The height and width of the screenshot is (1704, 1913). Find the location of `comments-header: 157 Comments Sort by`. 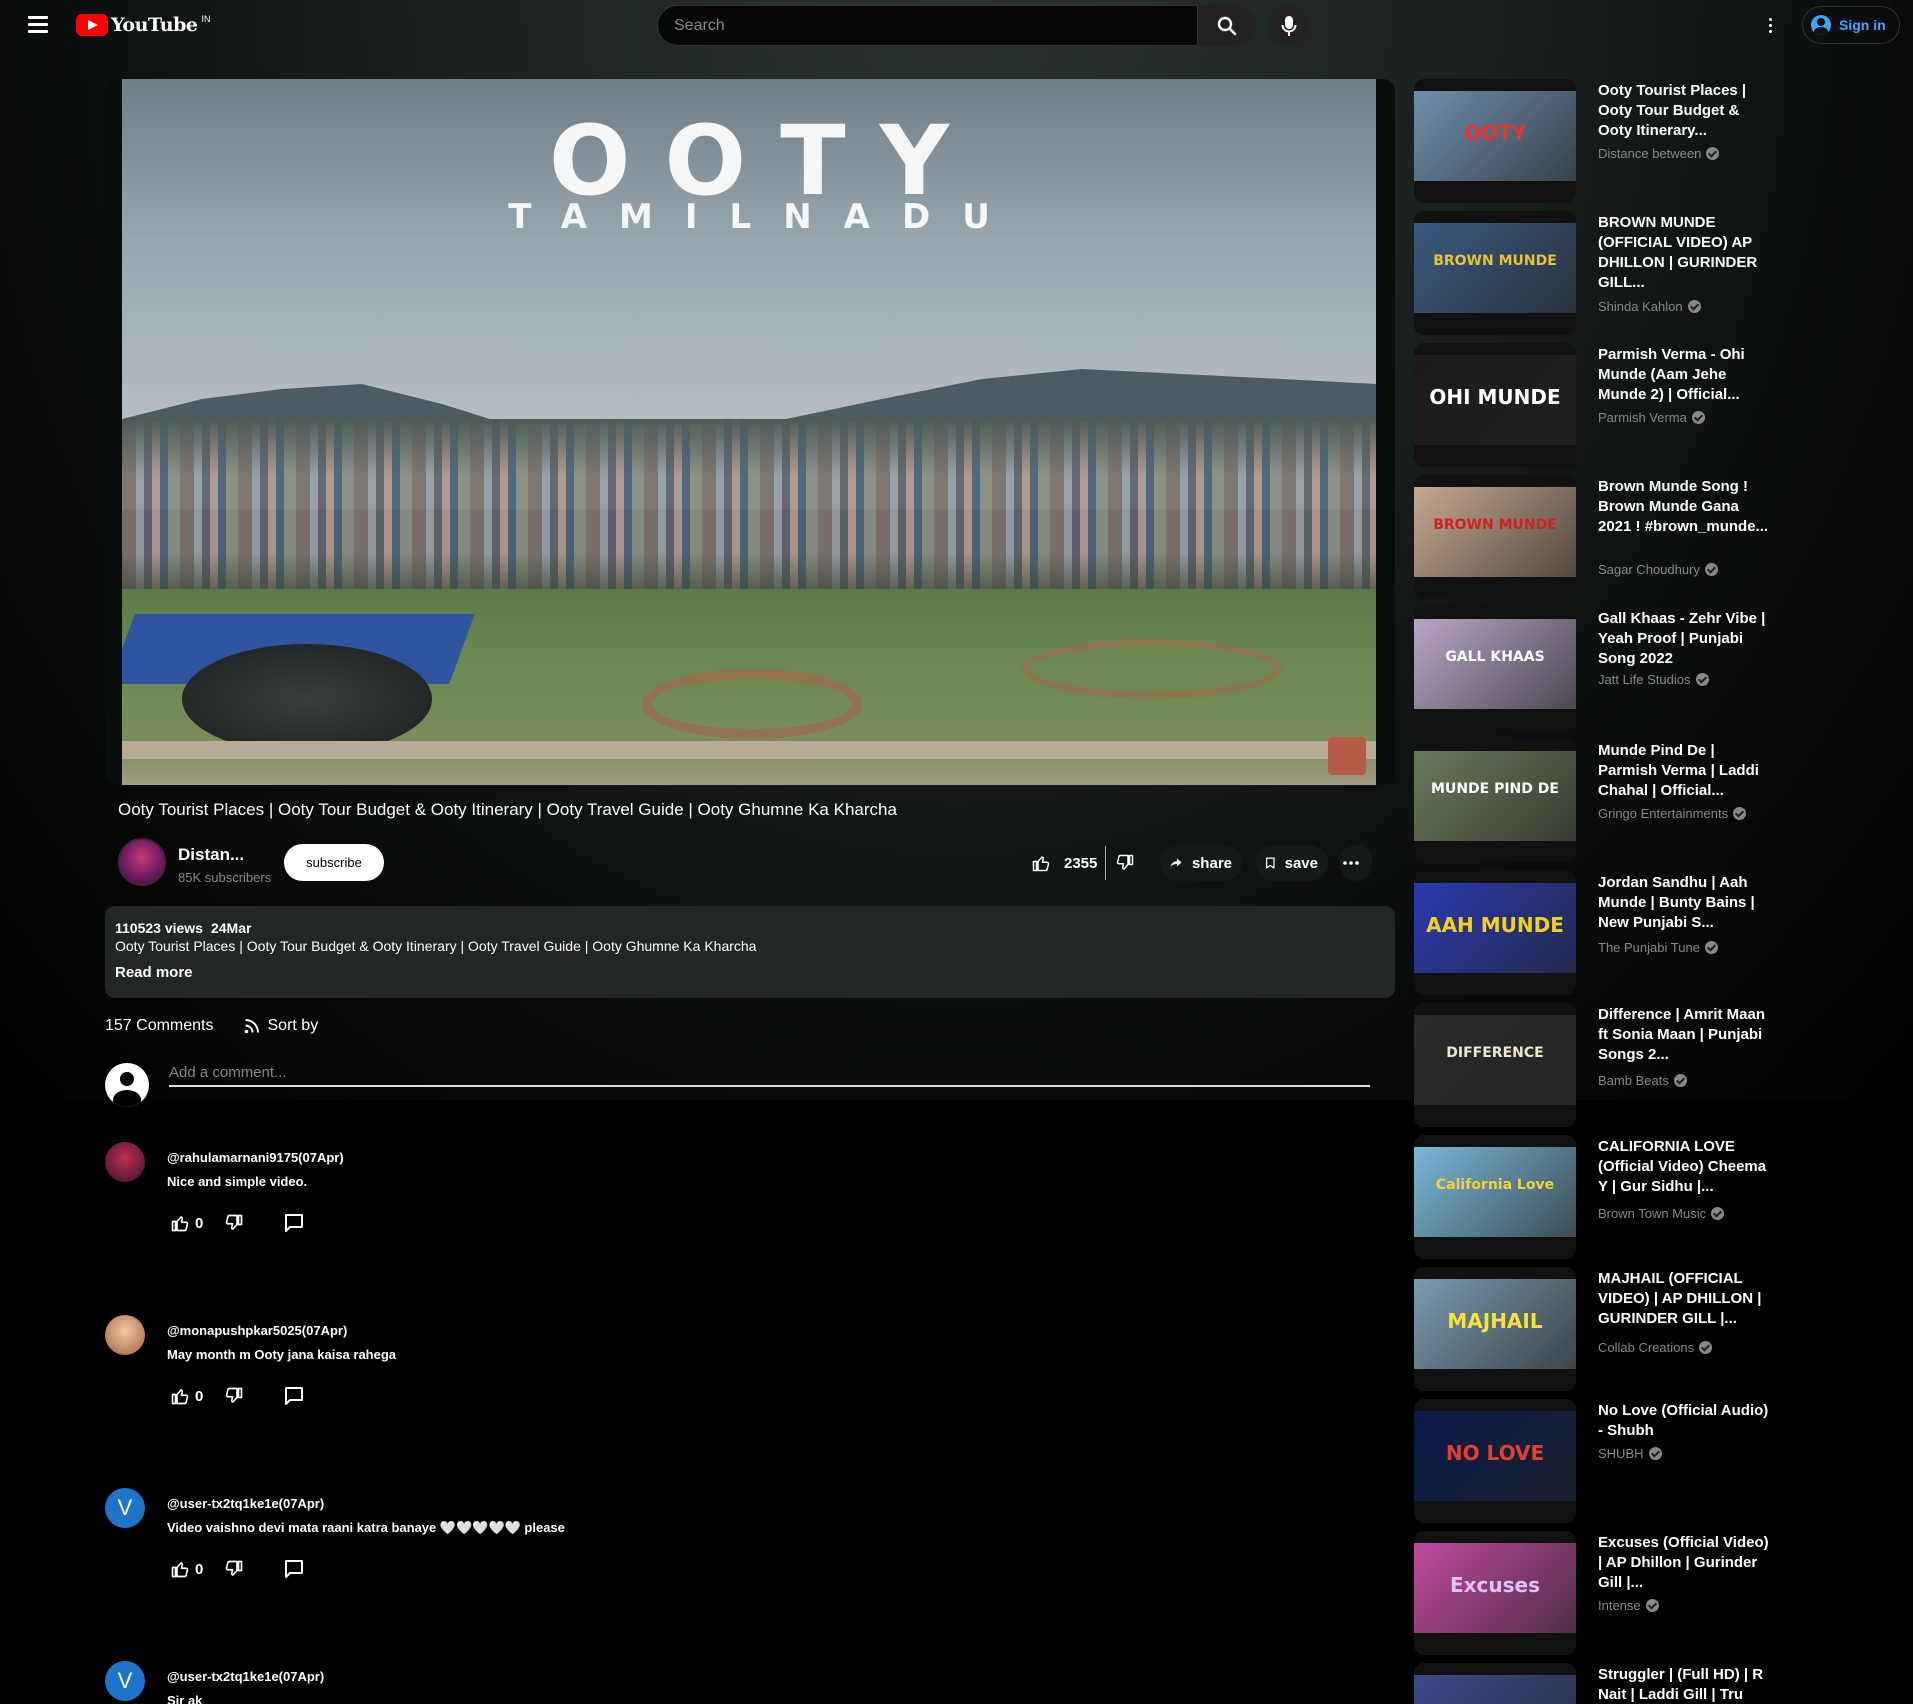

comments-header: 157 Comments Sort by is located at coordinates (211, 1026).